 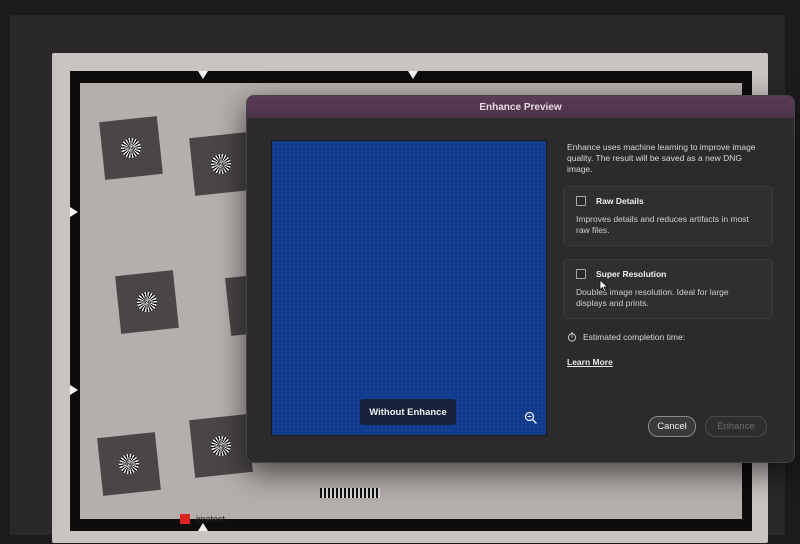 I want to click on cancel-button: Cancel, so click(x=672, y=426).